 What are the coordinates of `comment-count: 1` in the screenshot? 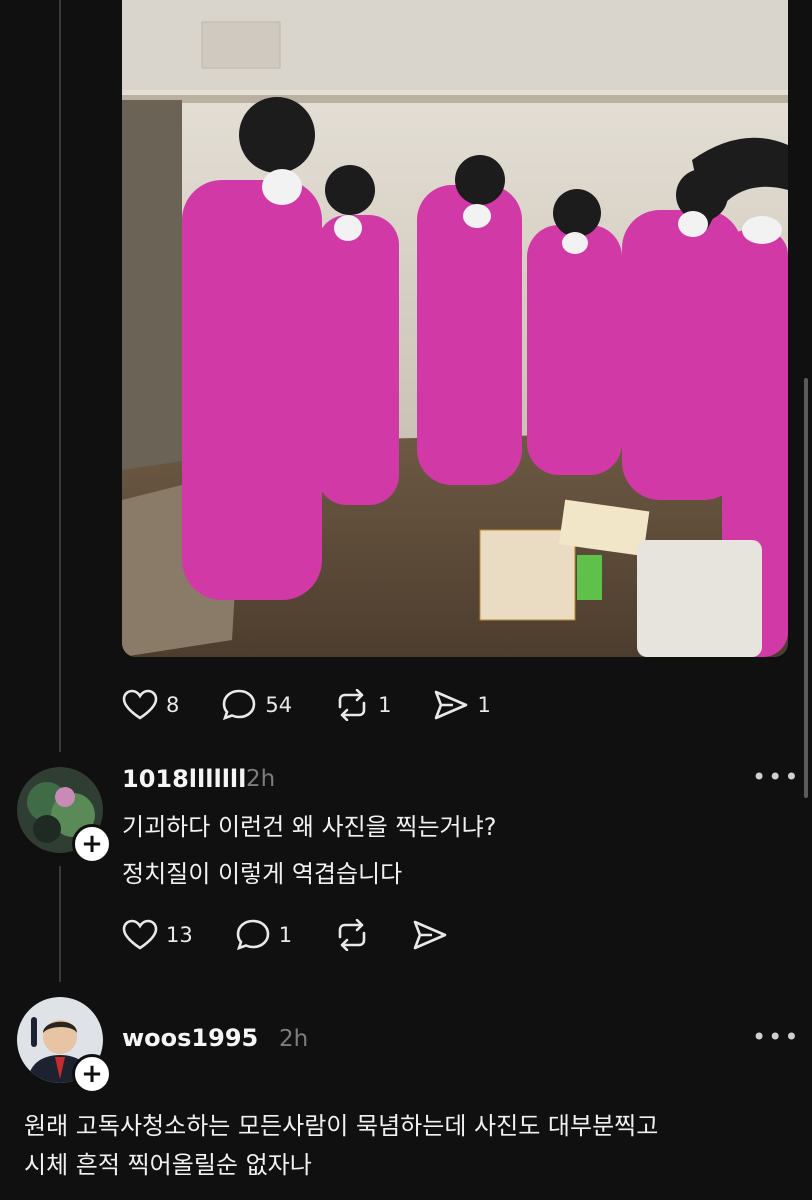 It's located at (285, 935).